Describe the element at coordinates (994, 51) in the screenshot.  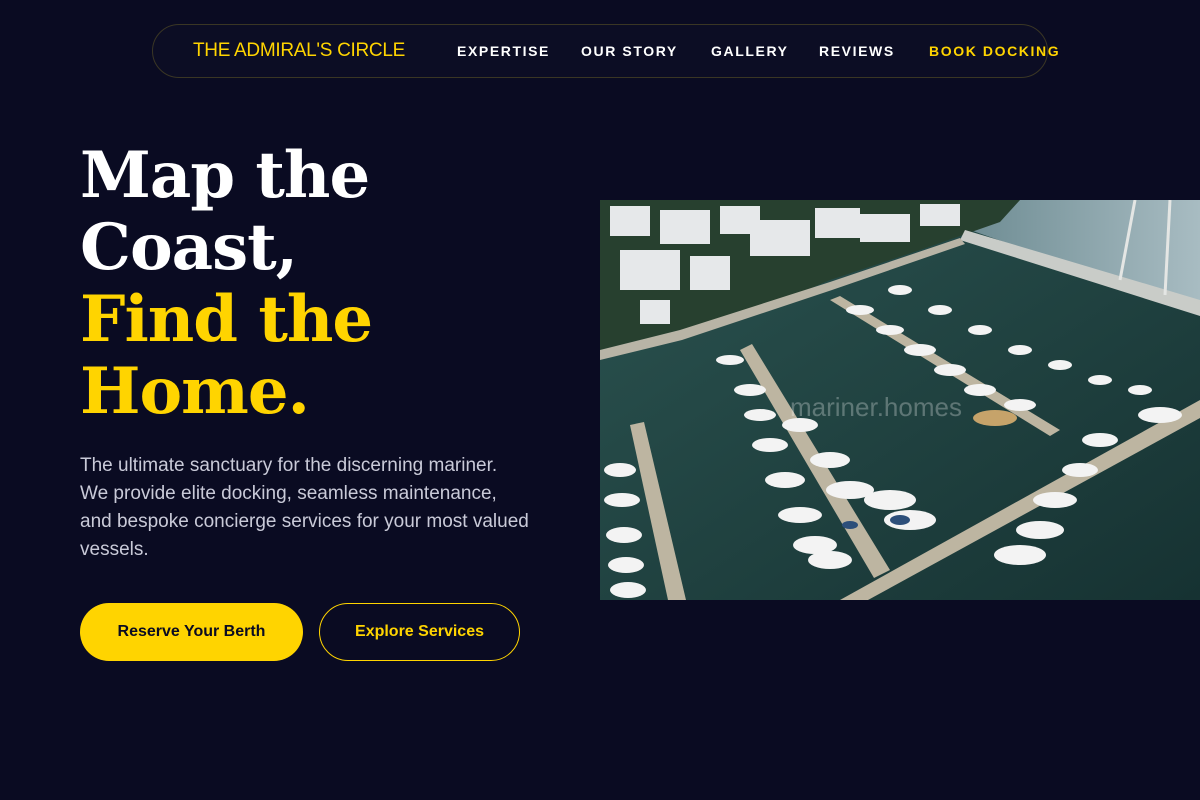
I see `nav-link-book-docking: BOOK DOCKING` at that location.